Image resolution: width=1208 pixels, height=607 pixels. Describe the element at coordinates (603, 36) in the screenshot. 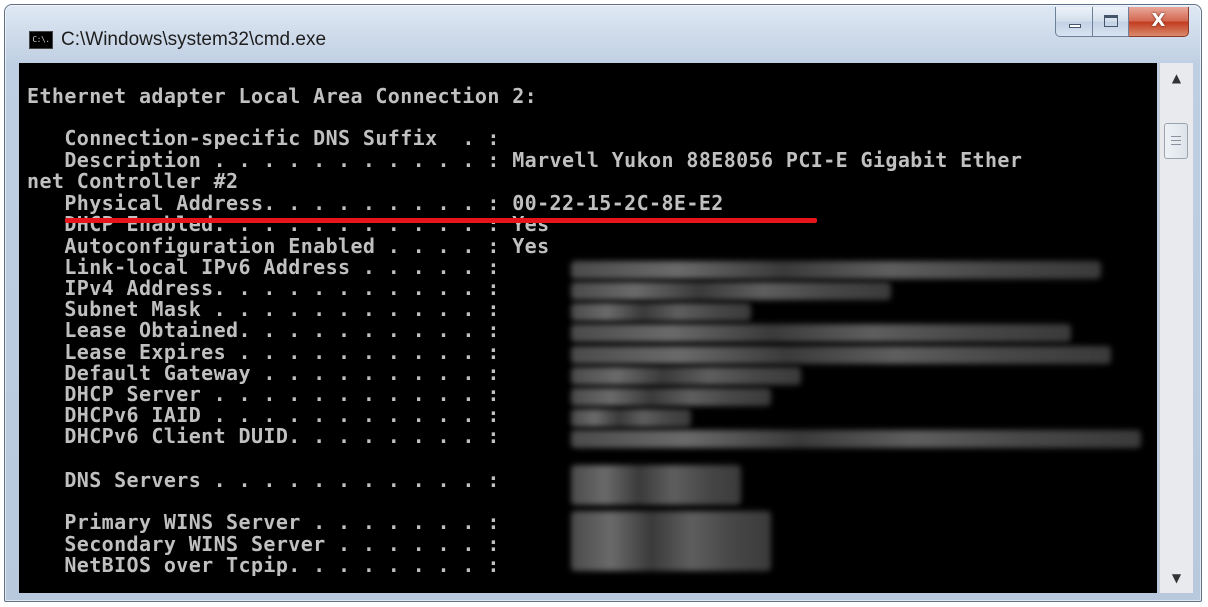

I see `title-bar: C:\. C:\Windows\system32\cmd.exe X` at that location.